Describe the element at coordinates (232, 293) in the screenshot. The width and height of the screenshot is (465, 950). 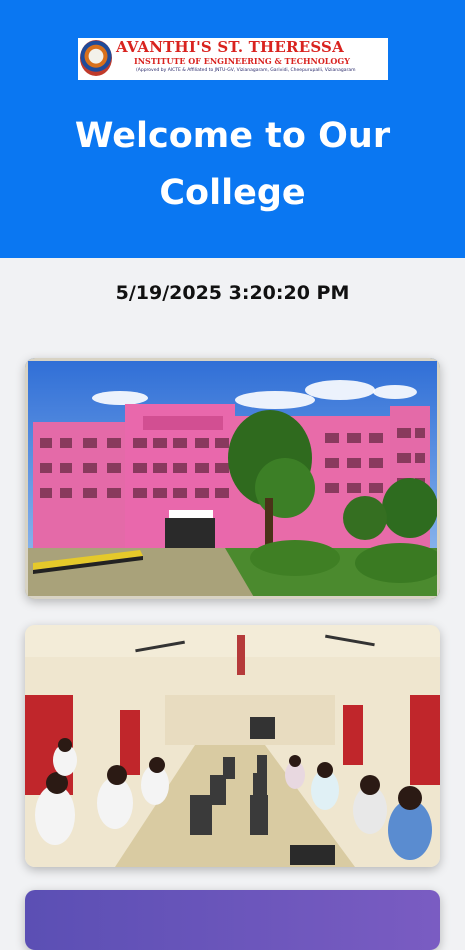
I see `current-datetime: 5/19/2025 3:20:20 PM` at that location.